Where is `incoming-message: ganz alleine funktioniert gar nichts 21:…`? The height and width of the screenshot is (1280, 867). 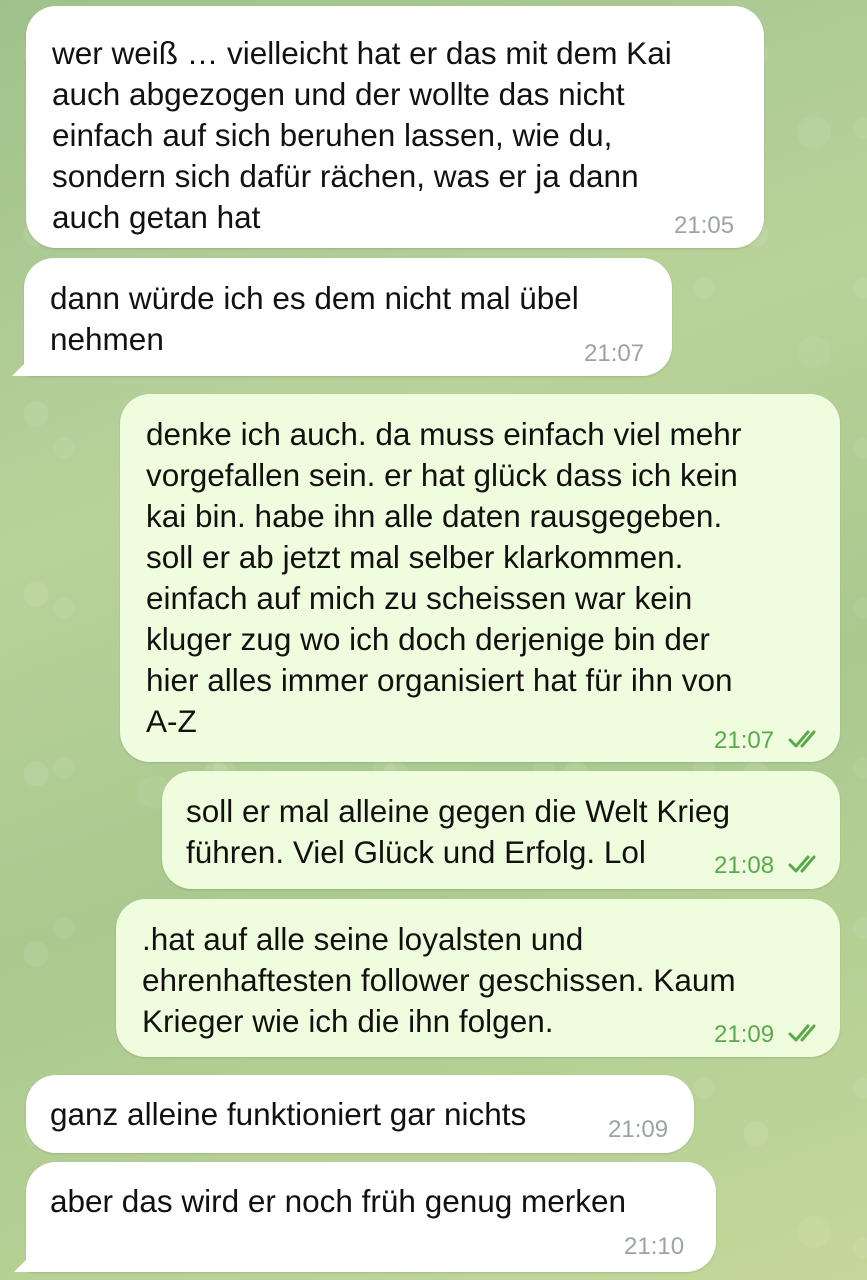
incoming-message: ganz alleine funktioniert gar nichts 21:… is located at coordinates (360, 1114).